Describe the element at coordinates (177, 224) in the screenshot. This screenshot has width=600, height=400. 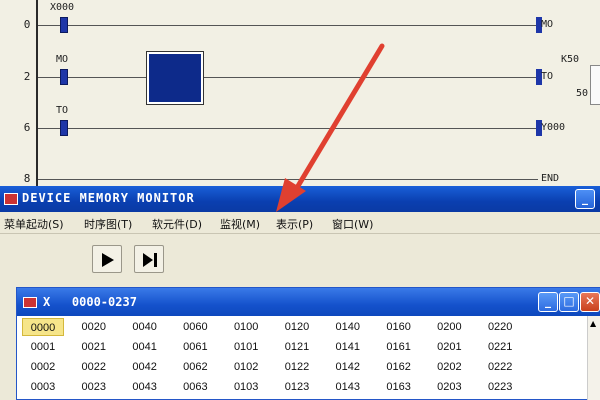
I see `menu-device: 软元件(D)` at that location.